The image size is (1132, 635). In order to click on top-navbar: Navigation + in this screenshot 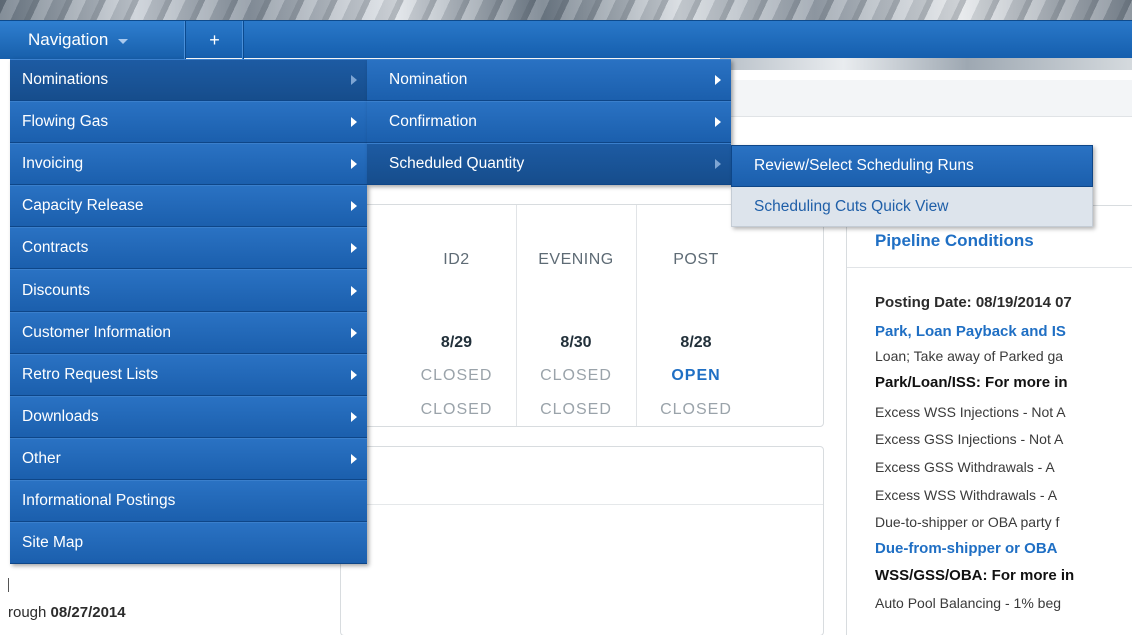, I will do `click(566, 39)`.